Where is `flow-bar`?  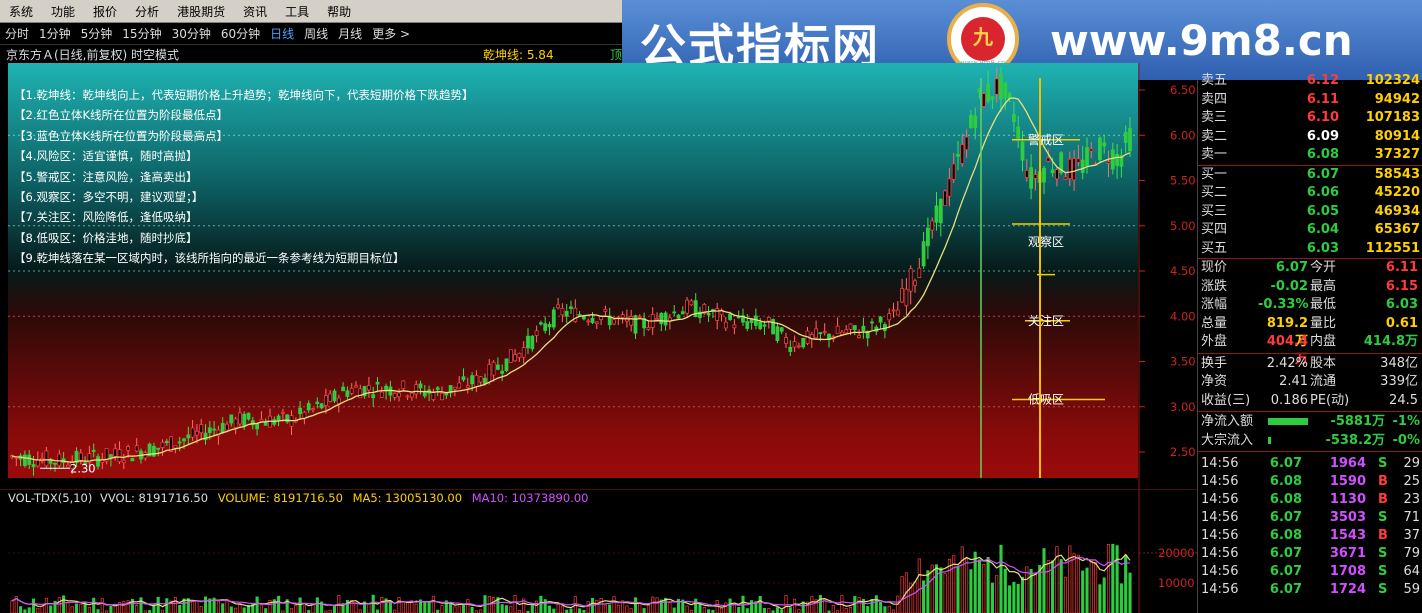
flow-bar is located at coordinates (1288, 421).